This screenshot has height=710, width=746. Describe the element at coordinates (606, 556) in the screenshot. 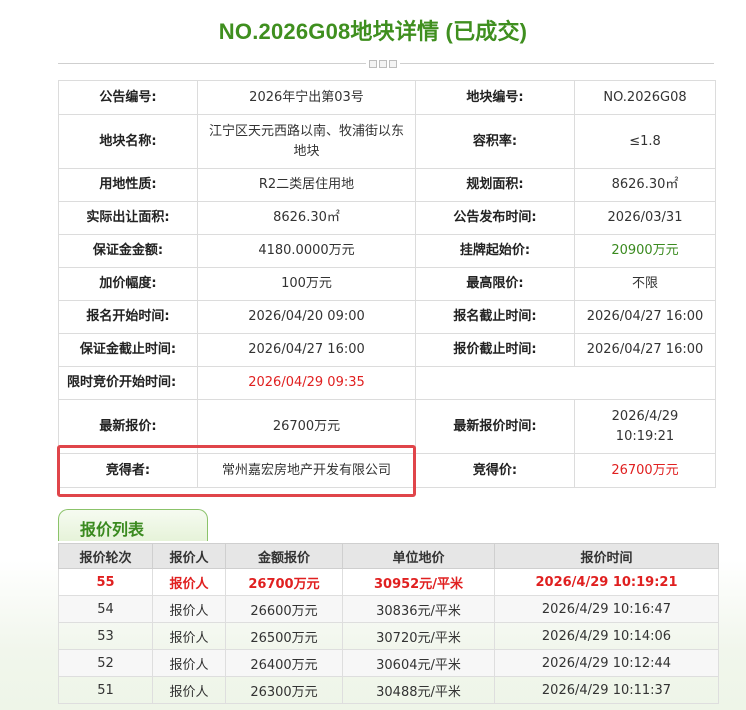

I see `column-header-time: 报价时间` at that location.